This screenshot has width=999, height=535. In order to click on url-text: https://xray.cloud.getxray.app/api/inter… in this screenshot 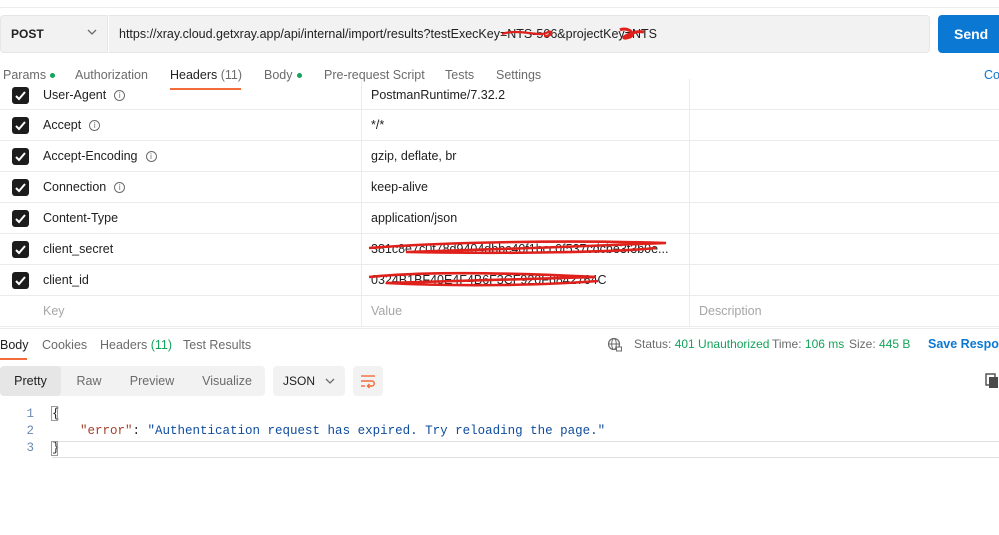, I will do `click(388, 34)`.